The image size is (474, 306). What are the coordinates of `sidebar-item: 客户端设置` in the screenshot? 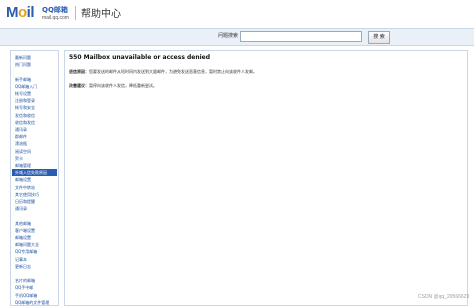 It's located at (34, 230).